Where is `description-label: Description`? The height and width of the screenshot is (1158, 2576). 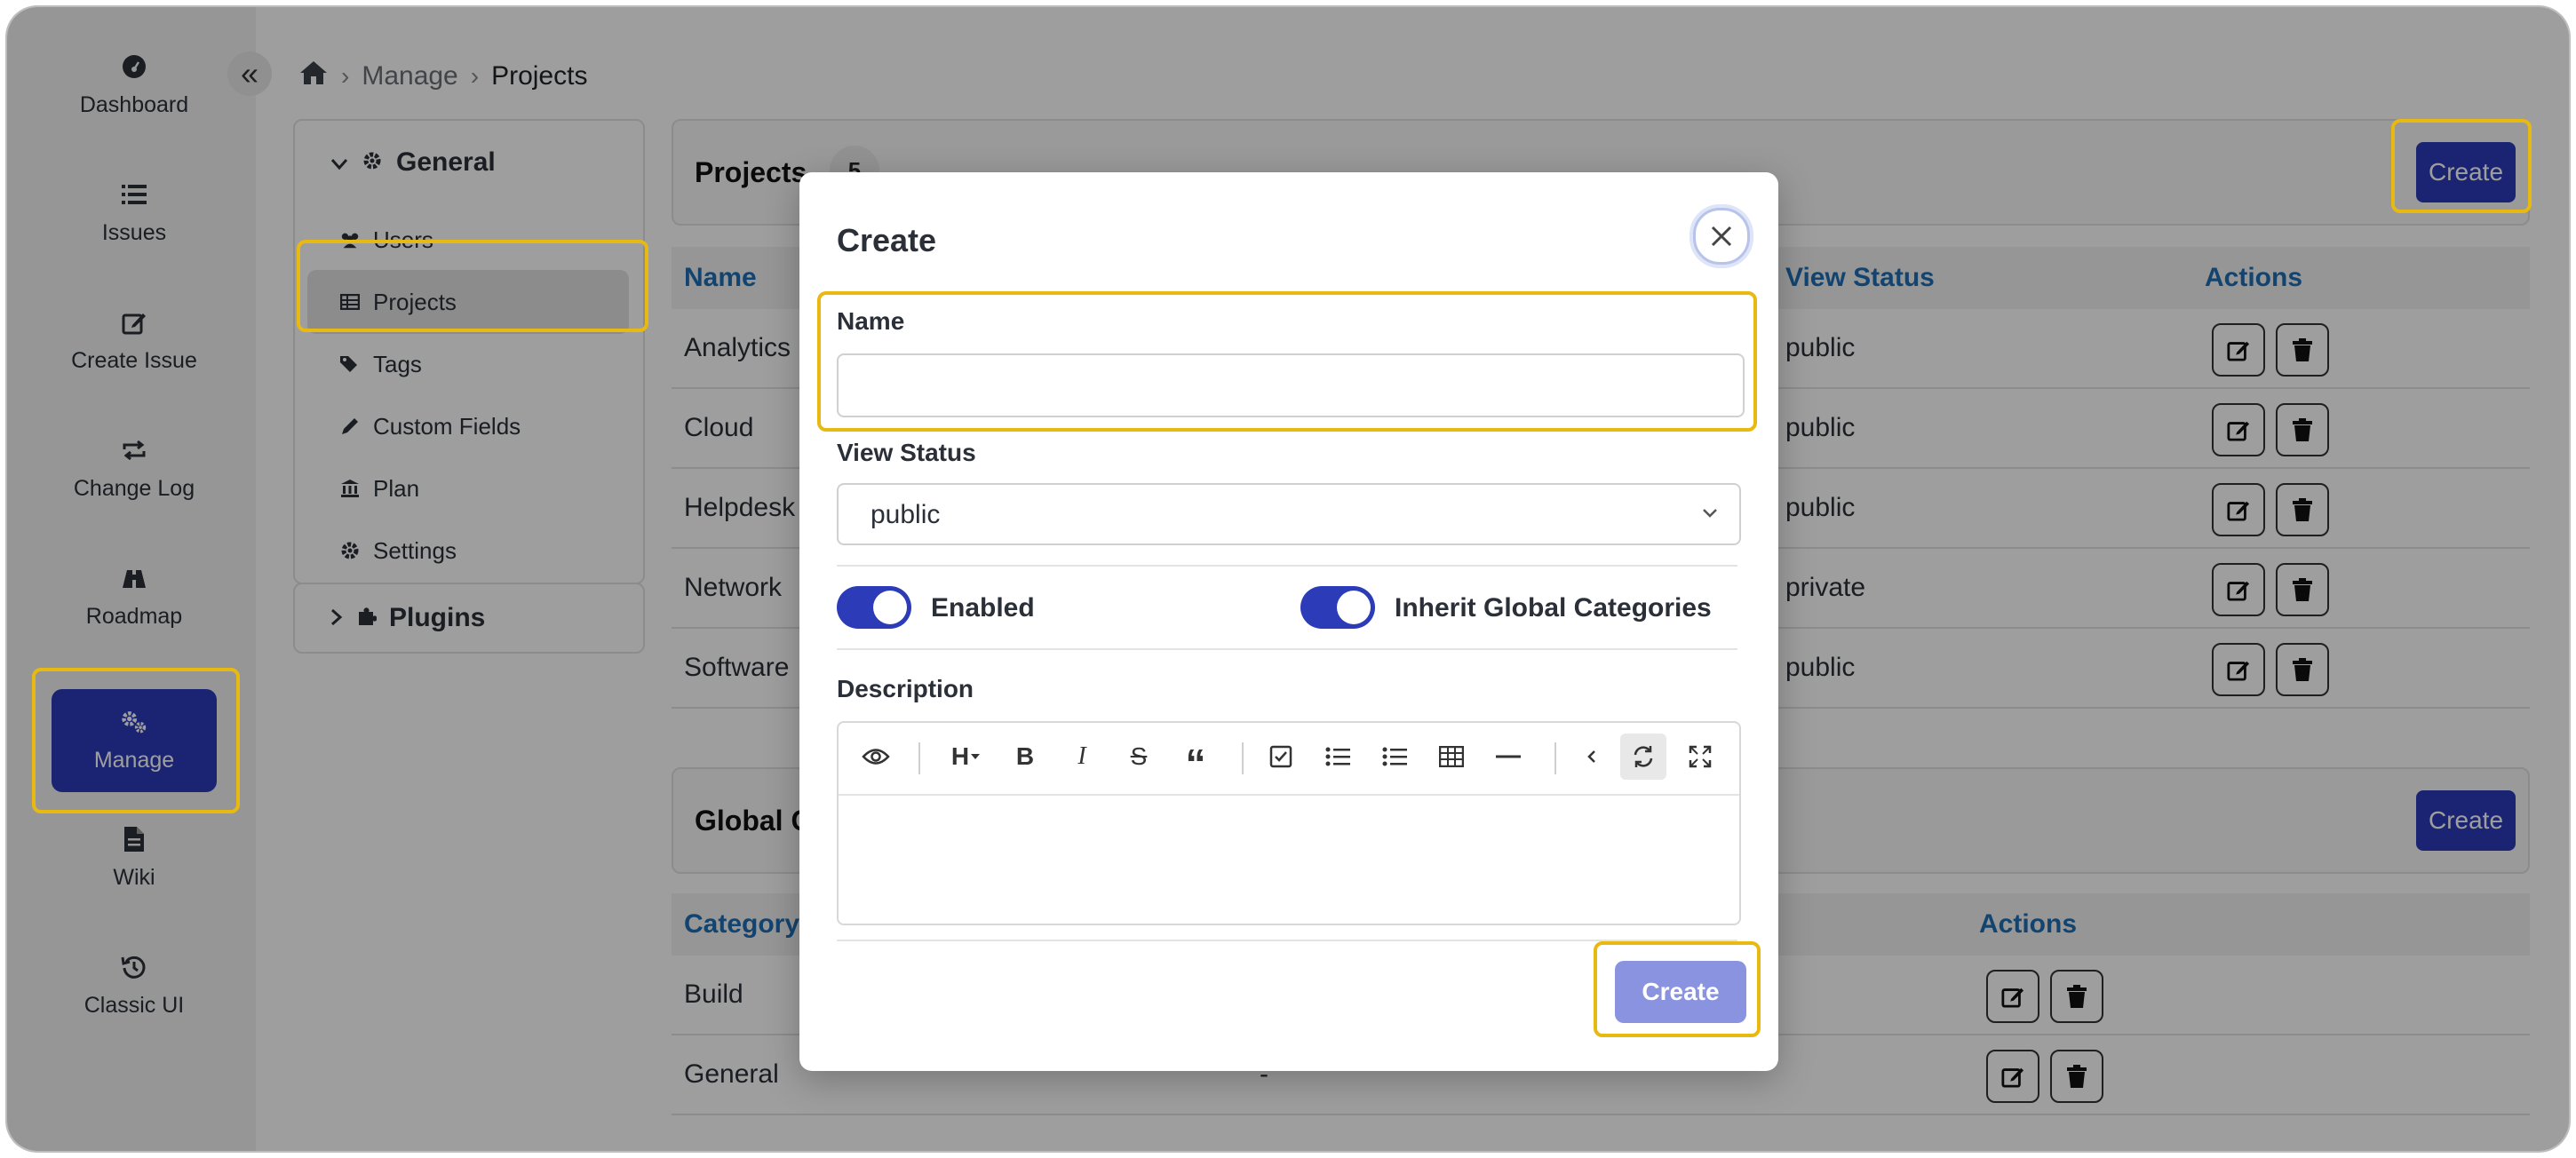 description-label: Description is located at coordinates (905, 688).